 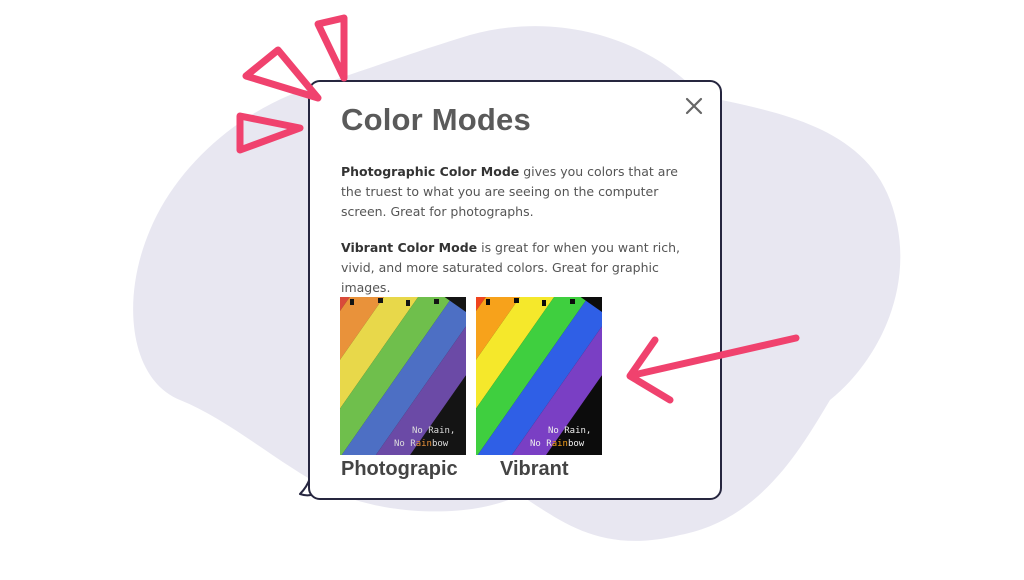 I want to click on close-icon, so click(x=694, y=106).